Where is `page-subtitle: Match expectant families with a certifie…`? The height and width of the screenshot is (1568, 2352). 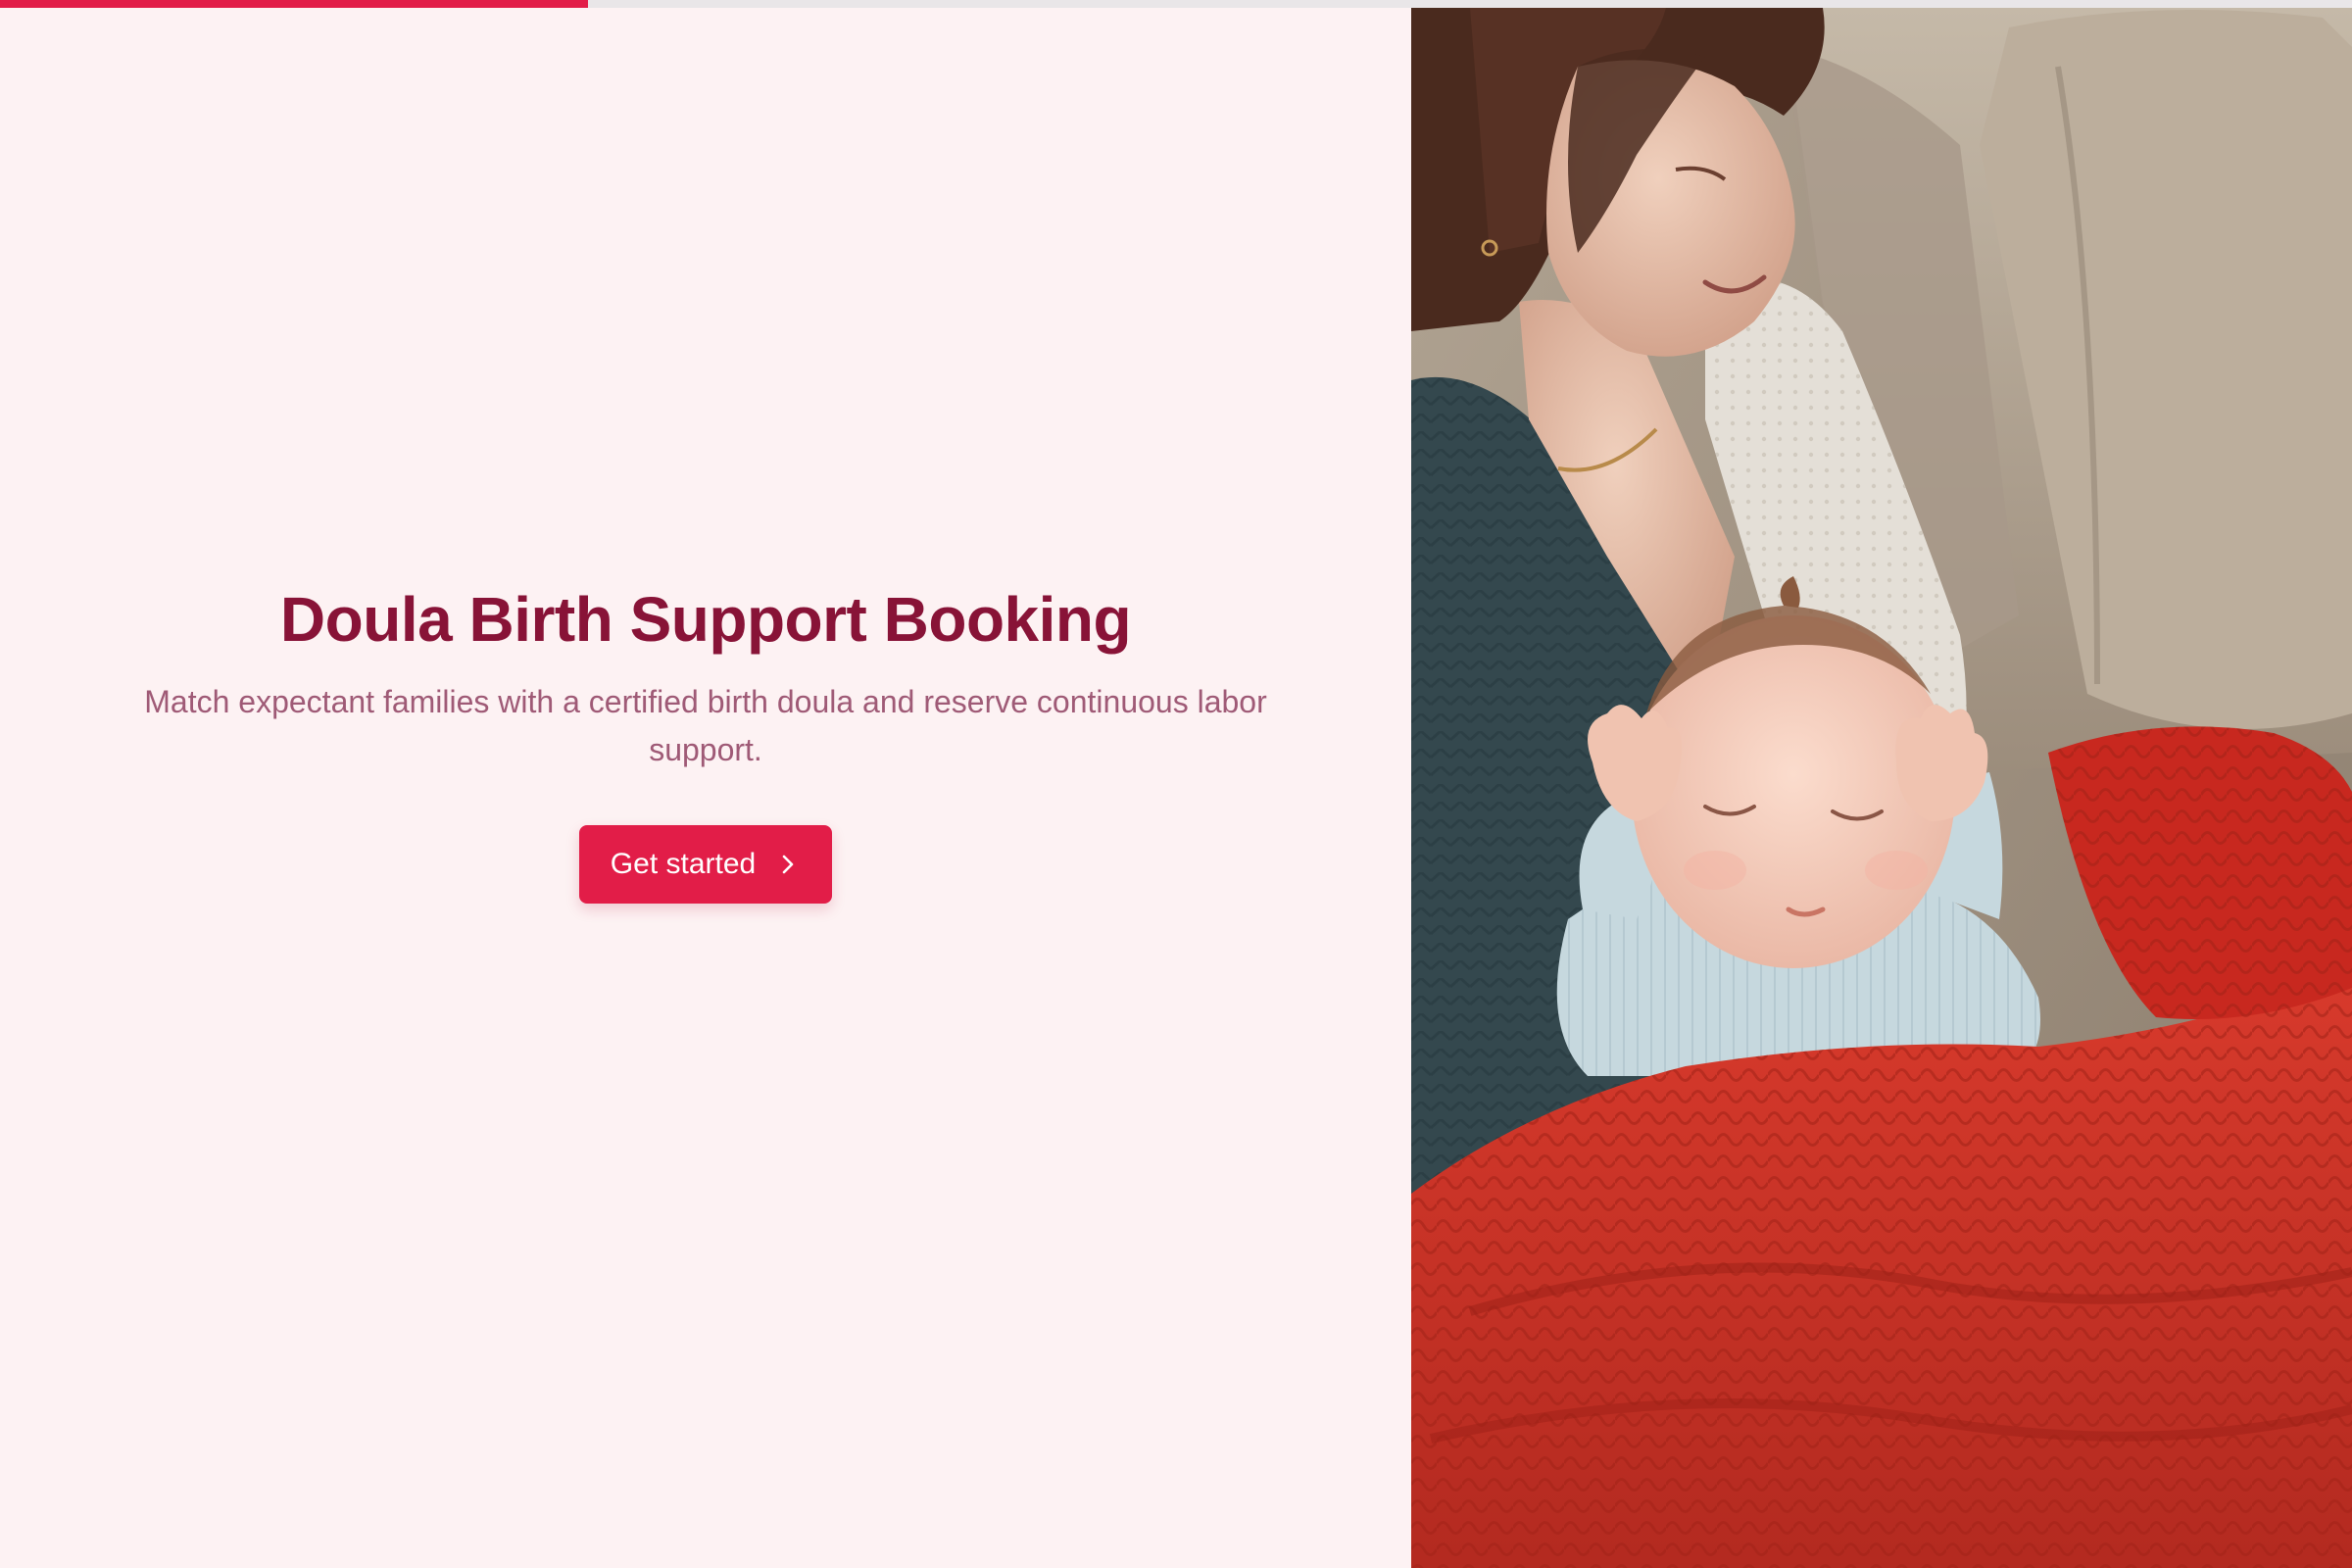 page-subtitle: Match expectant families with a certifie… is located at coordinates (705, 725).